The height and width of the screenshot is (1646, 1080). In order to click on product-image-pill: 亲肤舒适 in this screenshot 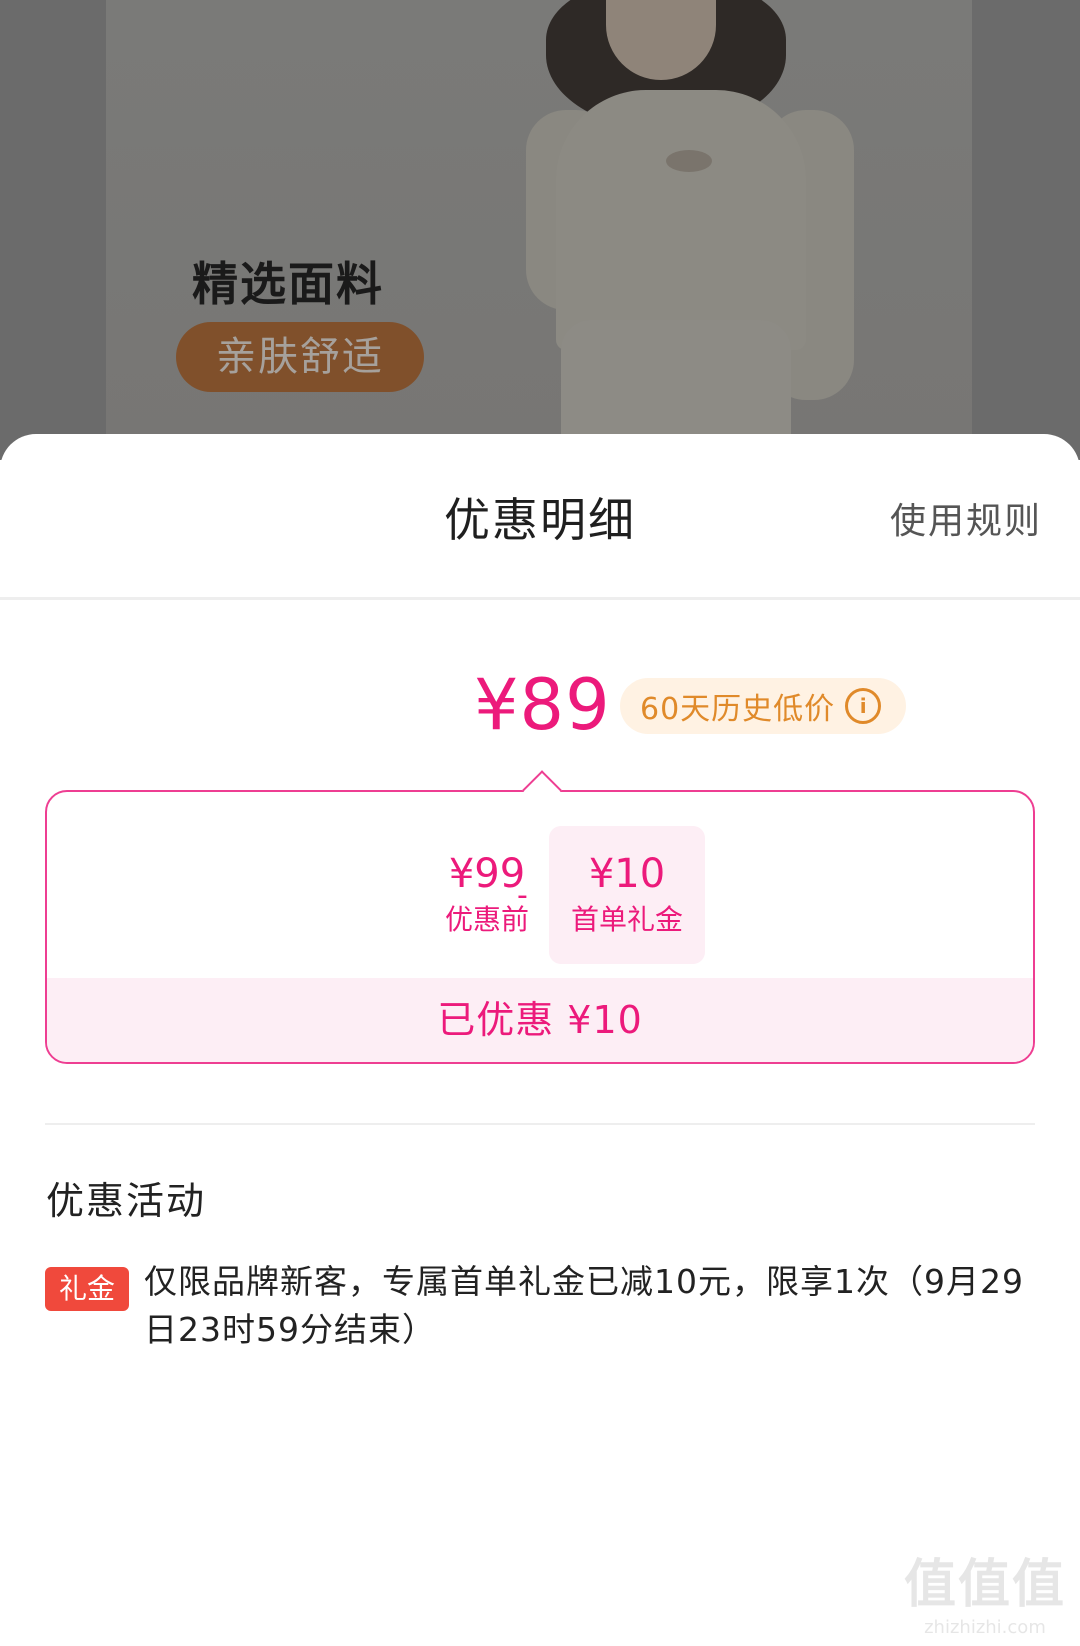, I will do `click(300, 357)`.